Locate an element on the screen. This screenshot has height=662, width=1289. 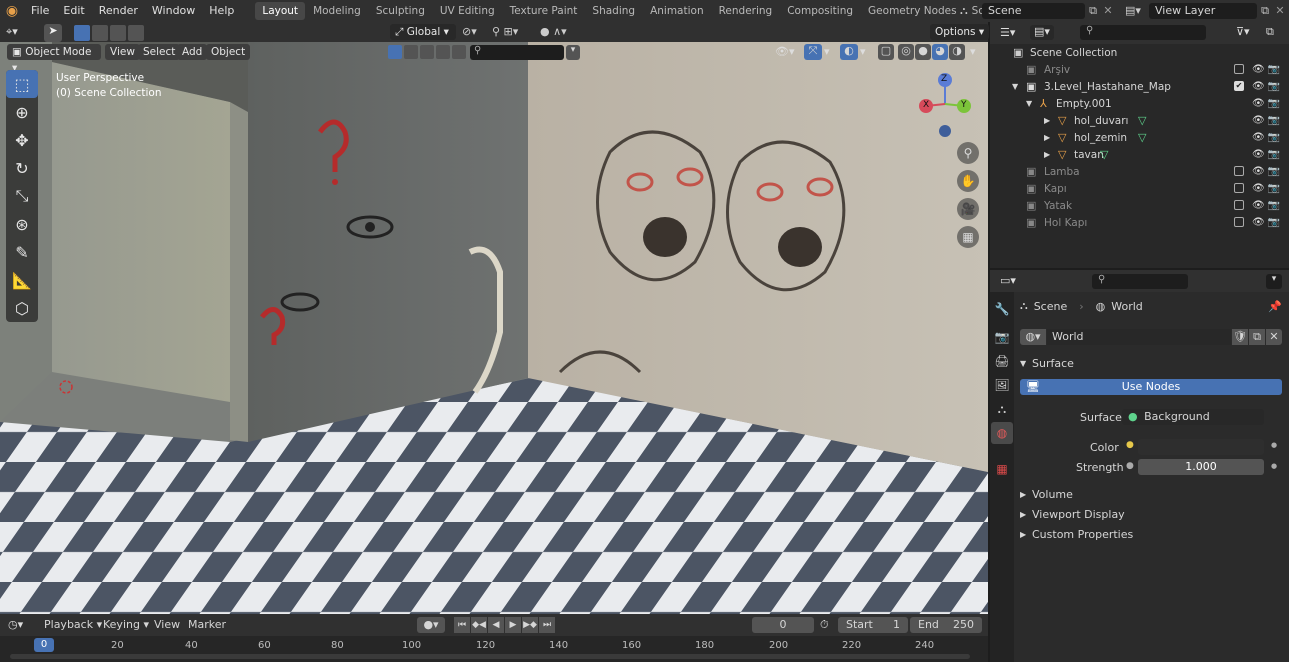
snap-toggle: ⚲ ⊞▾ is located at coordinates (513, 31).